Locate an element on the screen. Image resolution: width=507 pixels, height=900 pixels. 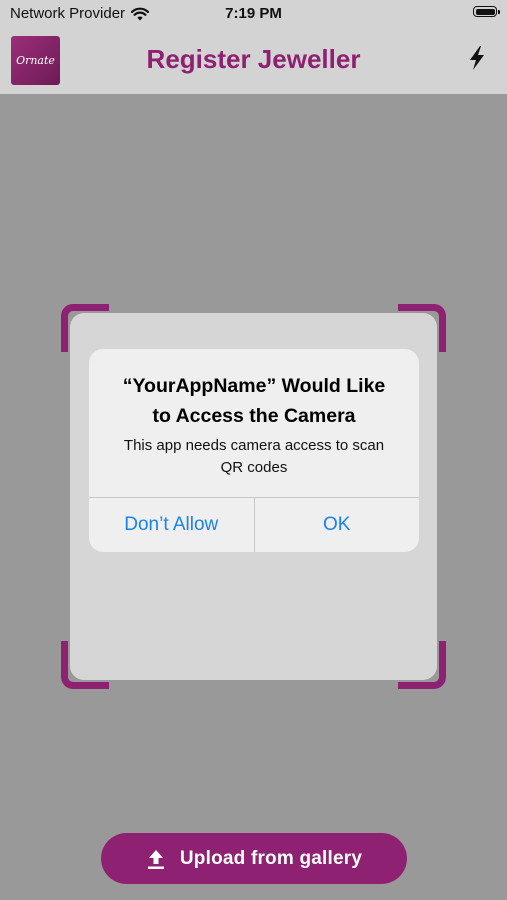
upload-label: Upload from gallery is located at coordinates (271, 858).